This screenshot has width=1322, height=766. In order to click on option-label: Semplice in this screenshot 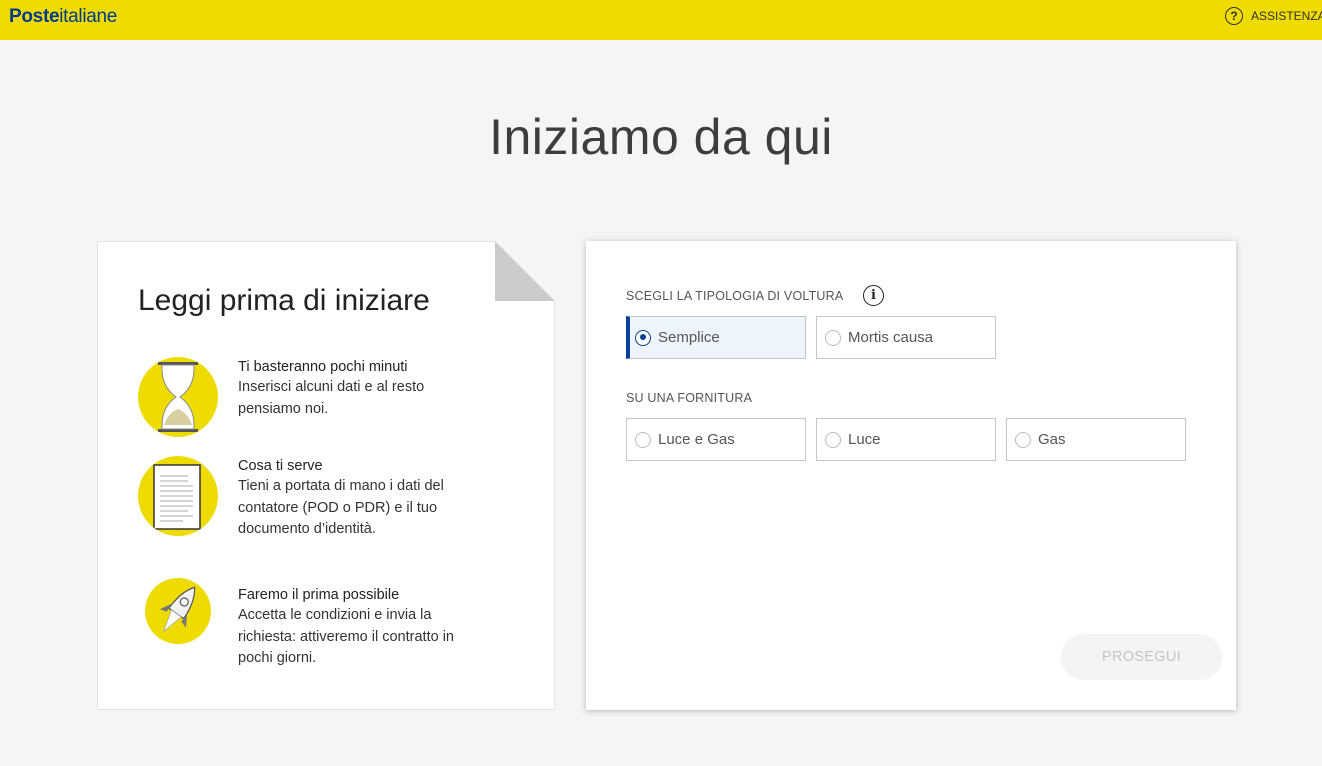, I will do `click(689, 337)`.